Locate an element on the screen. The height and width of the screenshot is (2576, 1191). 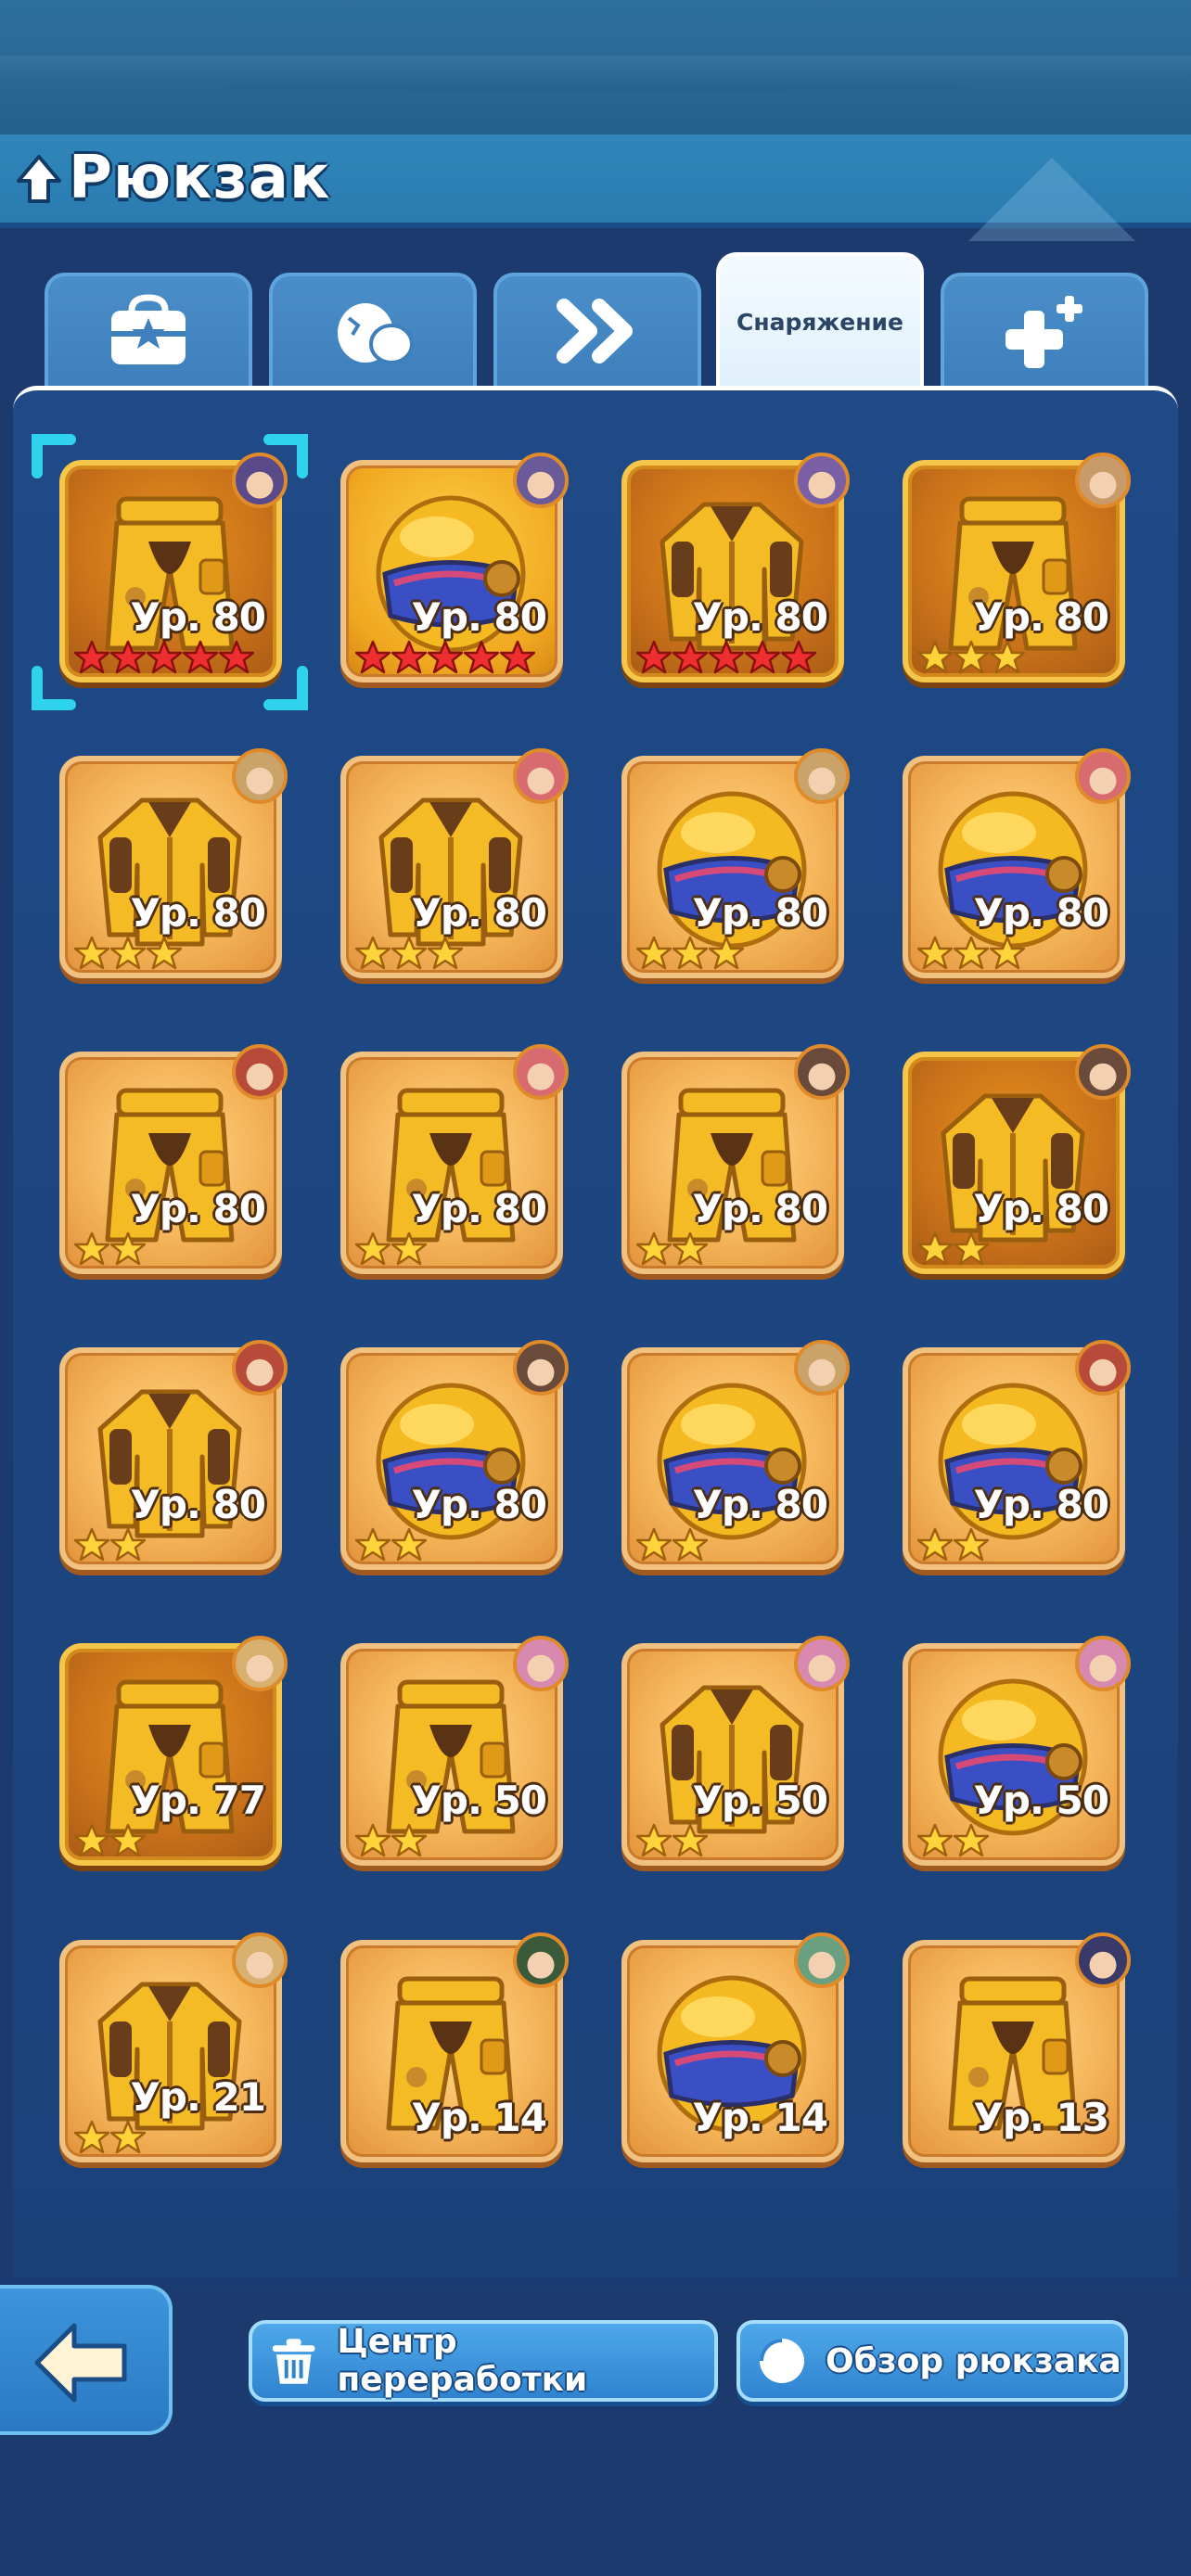
plus-sparkle-icon is located at coordinates (1043, 332).